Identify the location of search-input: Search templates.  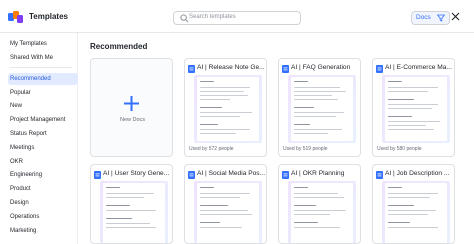
(237, 18).